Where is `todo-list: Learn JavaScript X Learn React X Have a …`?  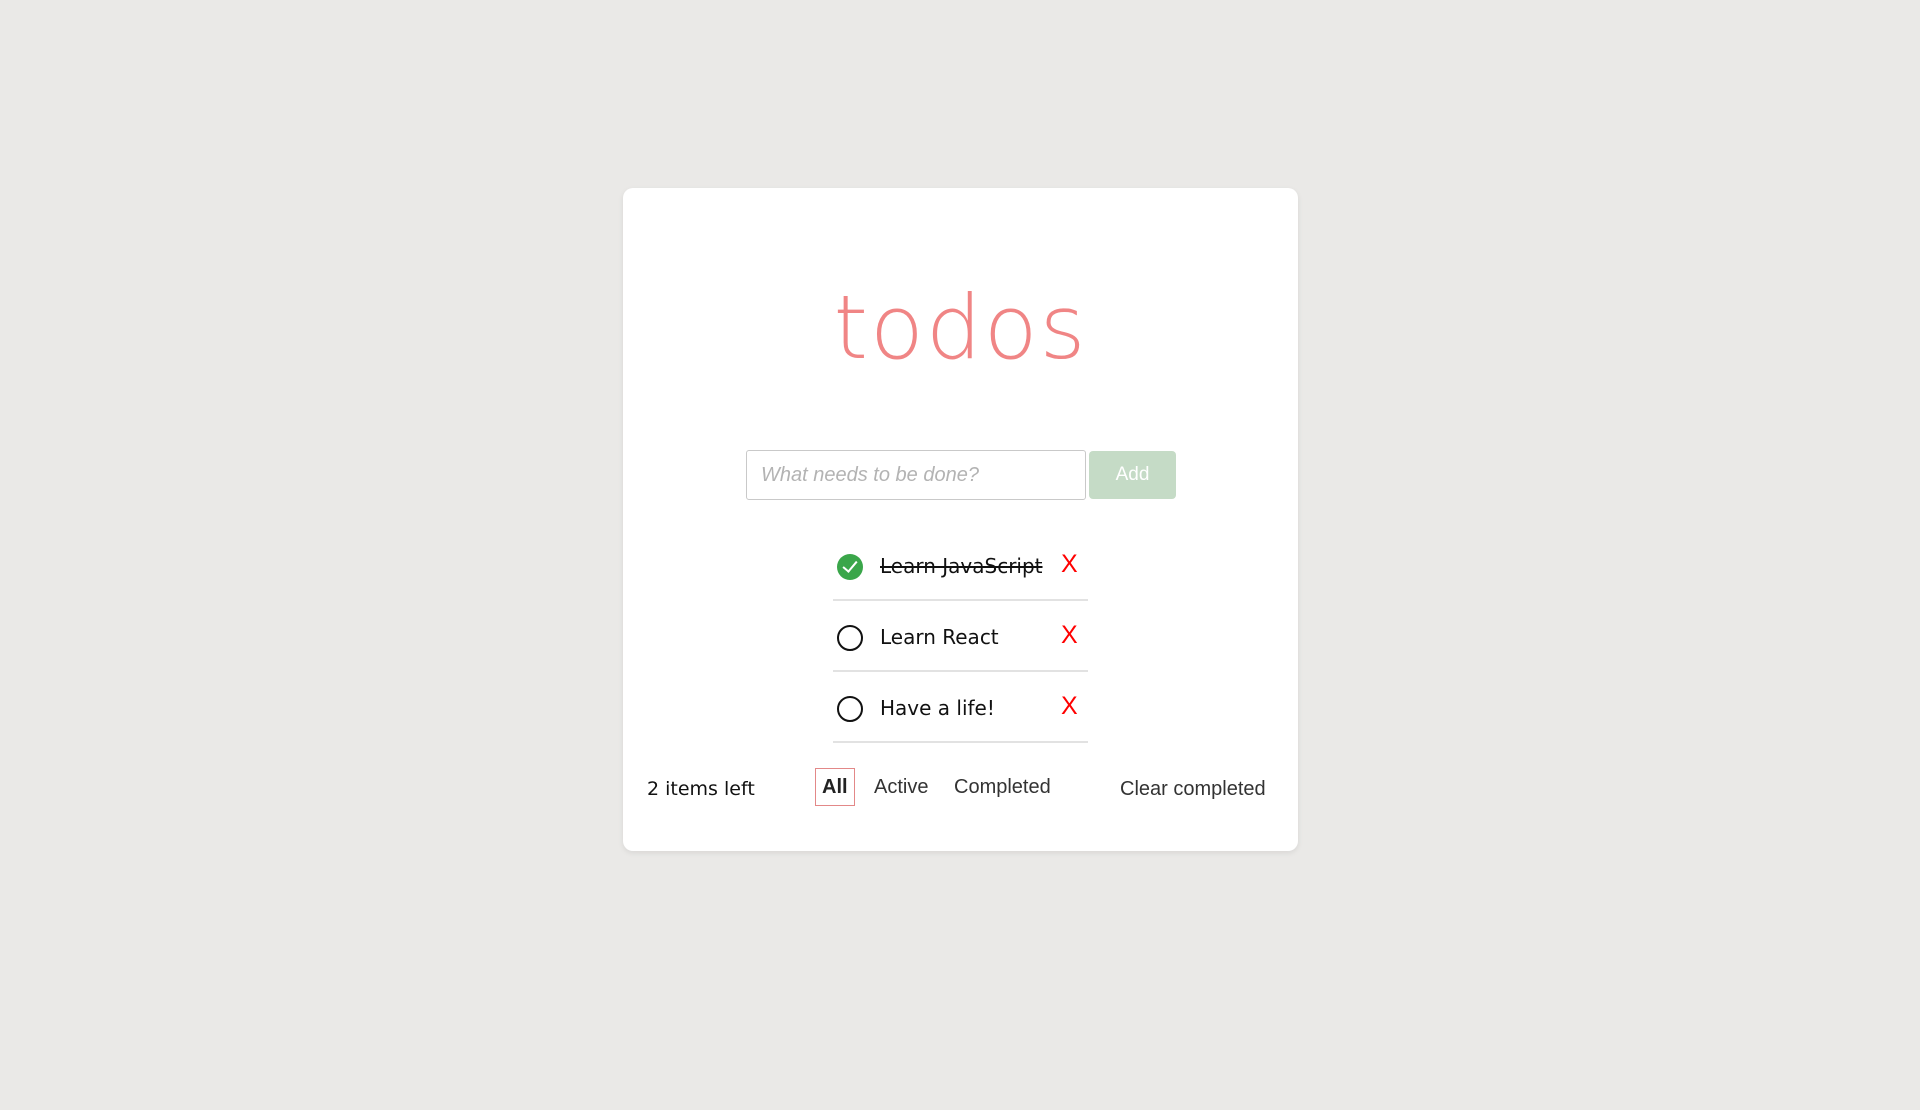 todo-list: Learn JavaScript X Learn React X Have a … is located at coordinates (960, 636).